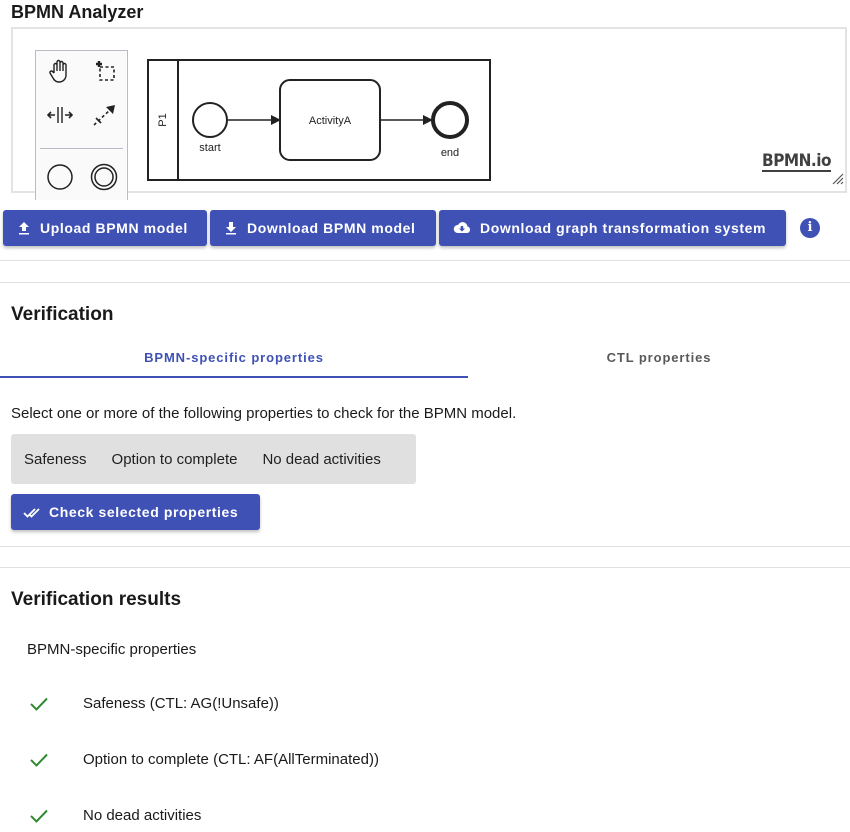 This screenshot has width=850, height=832. I want to click on property-option-to-complete-toggle: Option to complete, so click(168, 459).